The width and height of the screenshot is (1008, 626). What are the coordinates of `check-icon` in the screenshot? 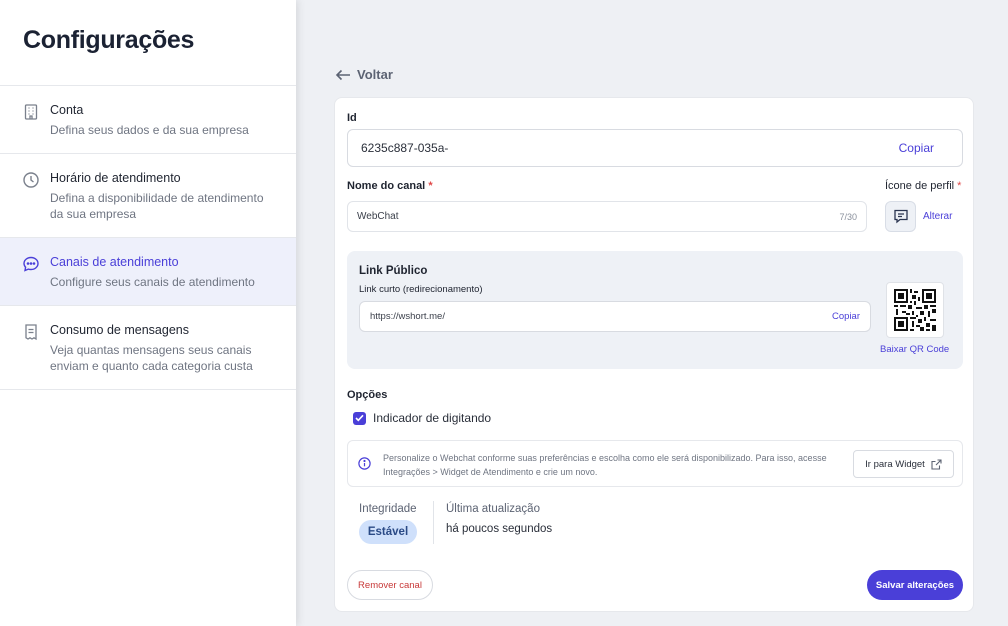 It's located at (359, 418).